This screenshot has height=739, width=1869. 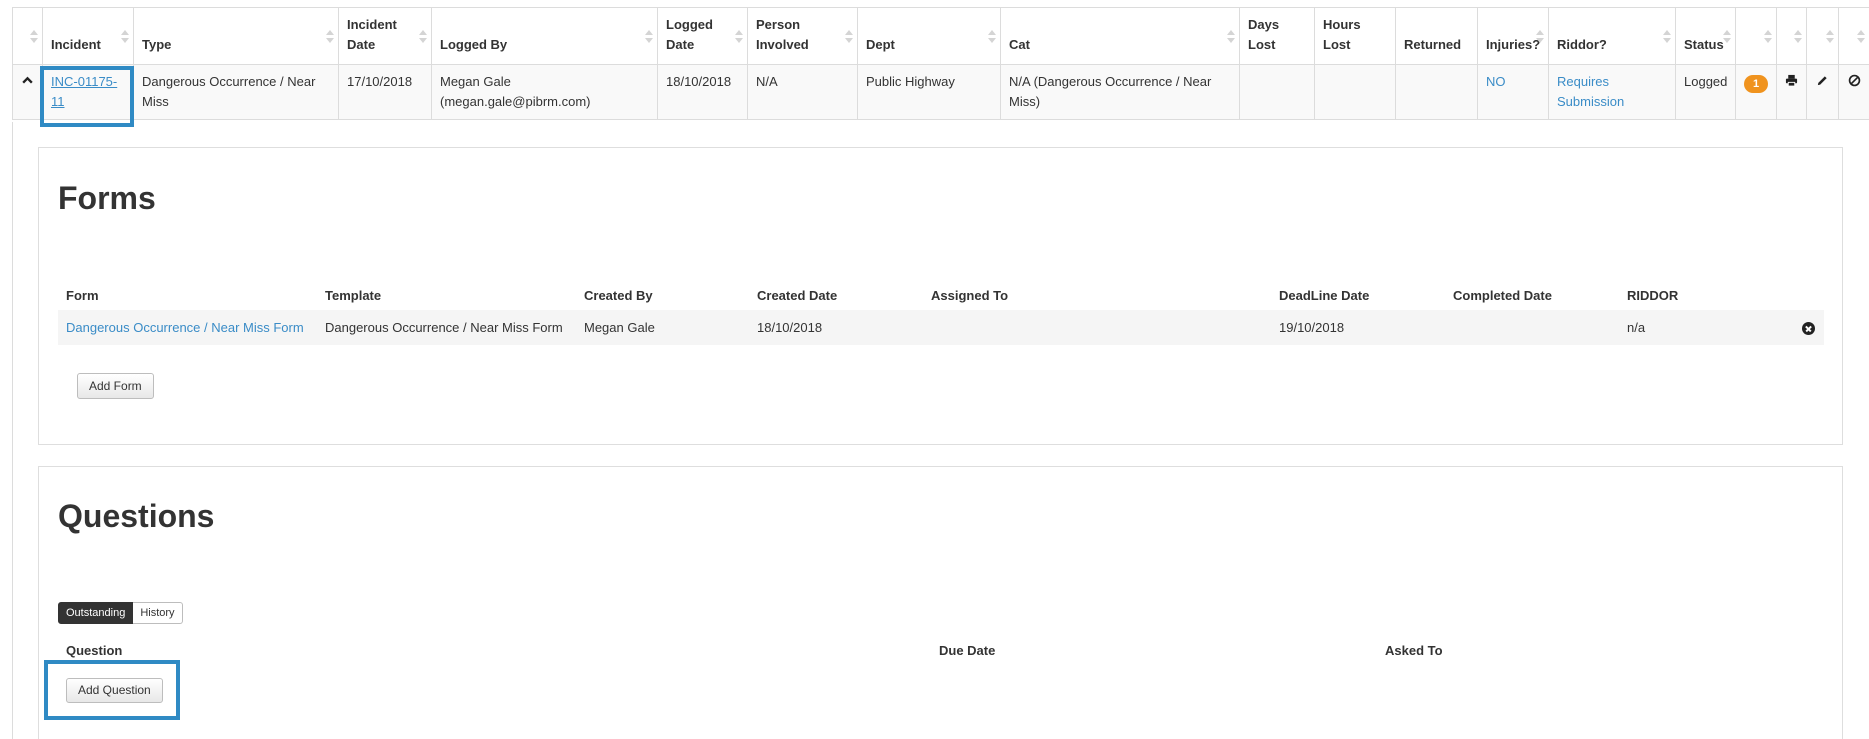 What do you see at coordinates (385, 92) in the screenshot?
I see `incident-date-cell: 17/10/2018` at bounding box center [385, 92].